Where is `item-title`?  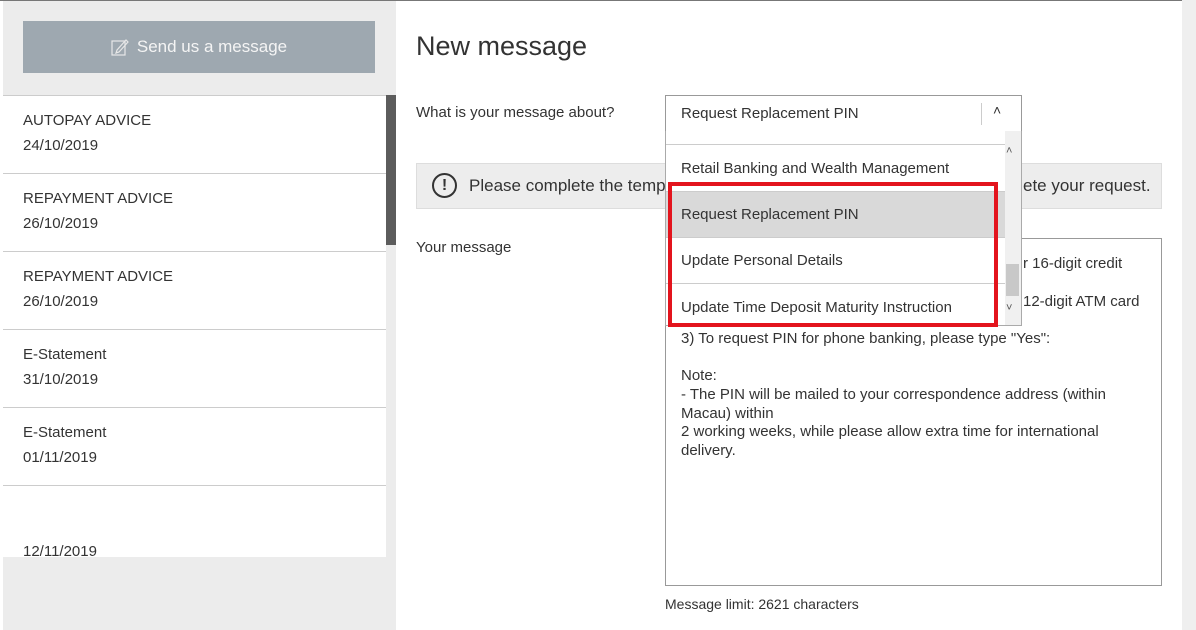
item-title is located at coordinates (194, 515).